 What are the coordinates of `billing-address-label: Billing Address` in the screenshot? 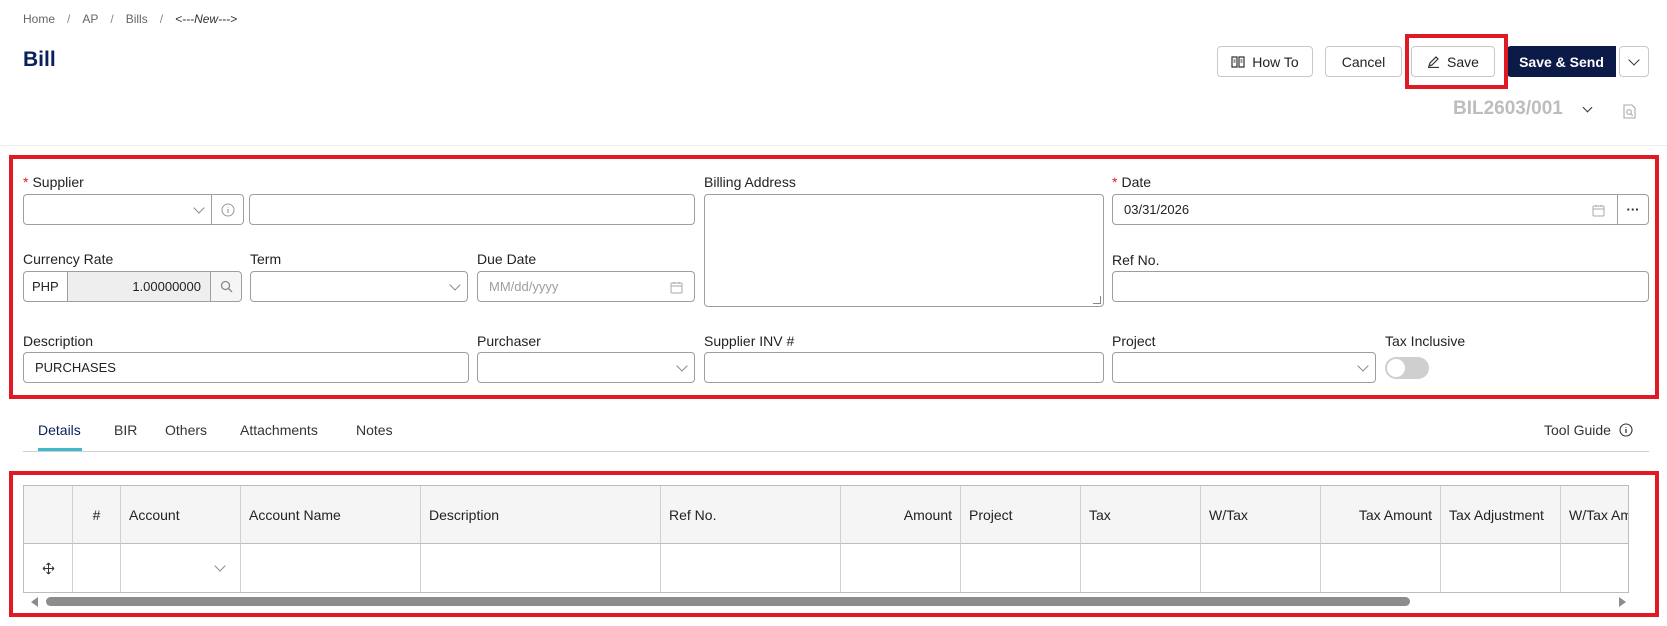 It's located at (750, 182).